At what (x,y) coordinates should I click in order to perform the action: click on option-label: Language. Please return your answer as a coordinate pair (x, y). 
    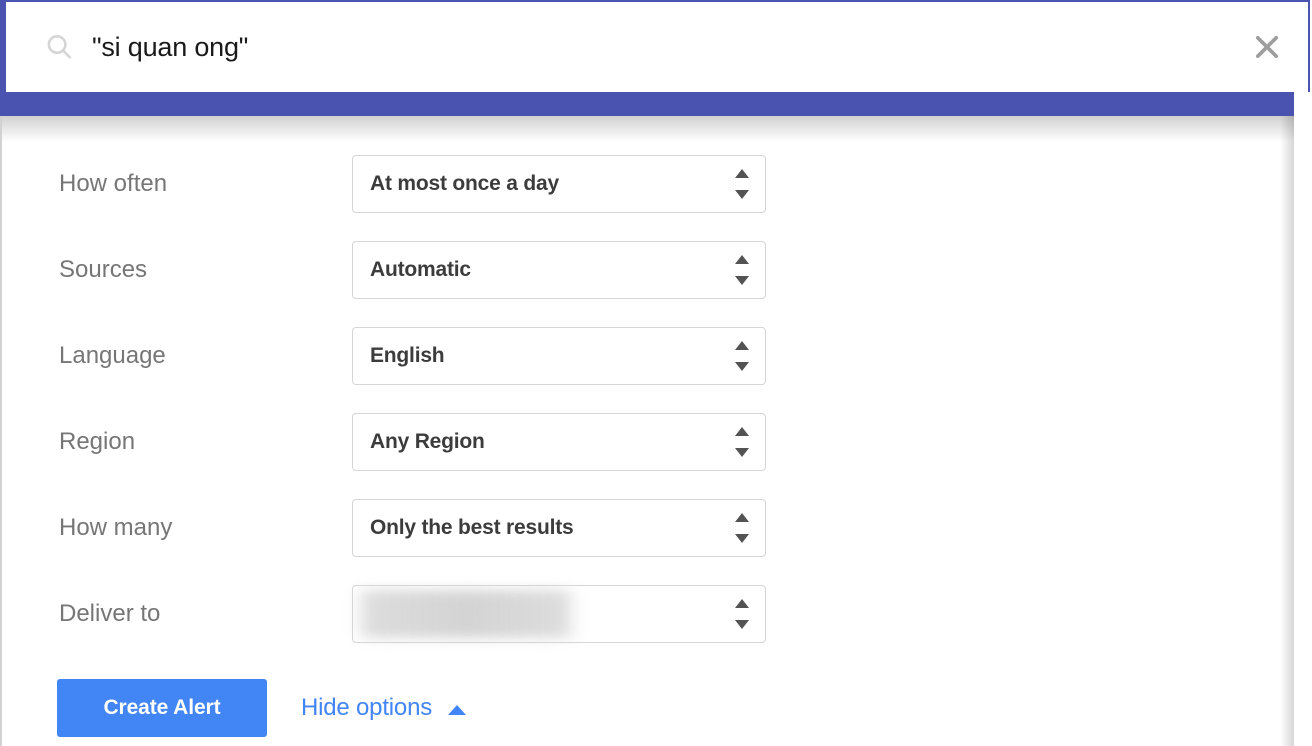
    Looking at the image, I should click on (112, 355).